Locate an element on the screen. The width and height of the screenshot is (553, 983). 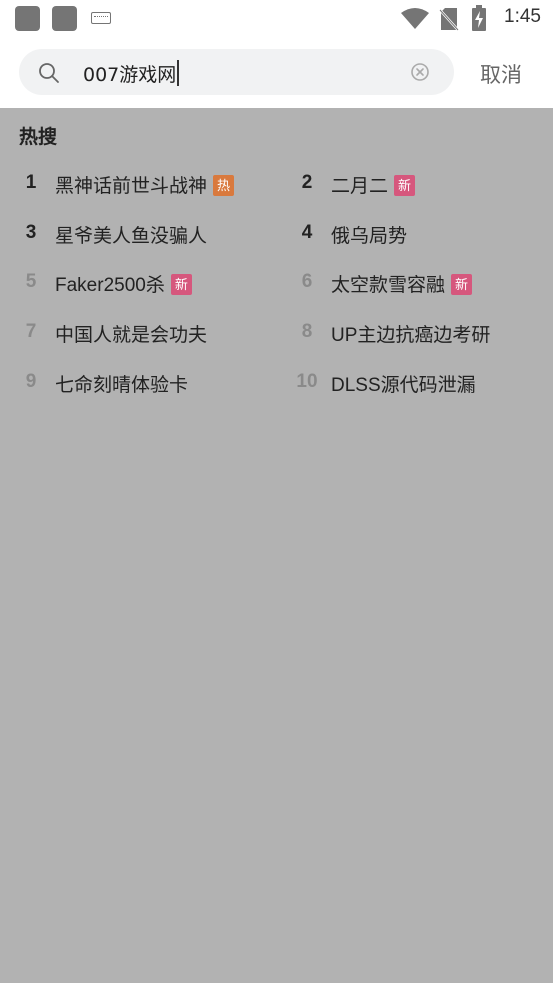
hot-search-rank: 8 is located at coordinates (307, 331).